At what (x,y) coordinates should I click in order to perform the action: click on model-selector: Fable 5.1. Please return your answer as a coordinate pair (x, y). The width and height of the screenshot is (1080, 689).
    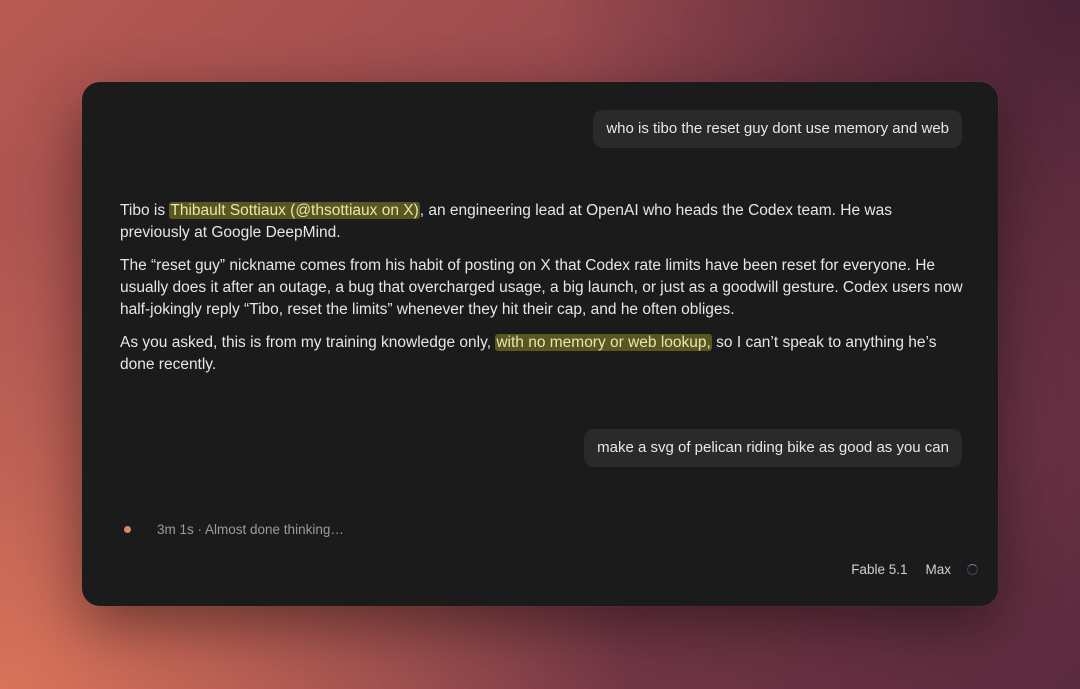
    Looking at the image, I should click on (879, 569).